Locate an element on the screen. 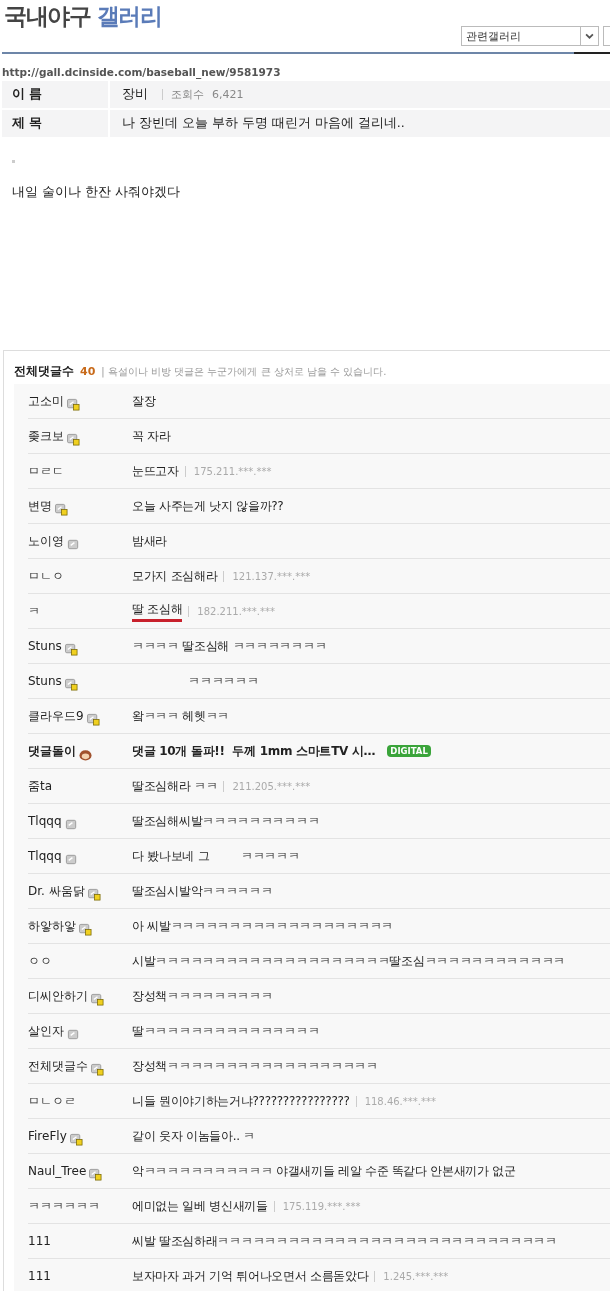 The width and height of the screenshot is (610, 1291). comment-text: 보자마자 과거 기억 튀어나오면서 소름돋았다 is located at coordinates (250, 1276).